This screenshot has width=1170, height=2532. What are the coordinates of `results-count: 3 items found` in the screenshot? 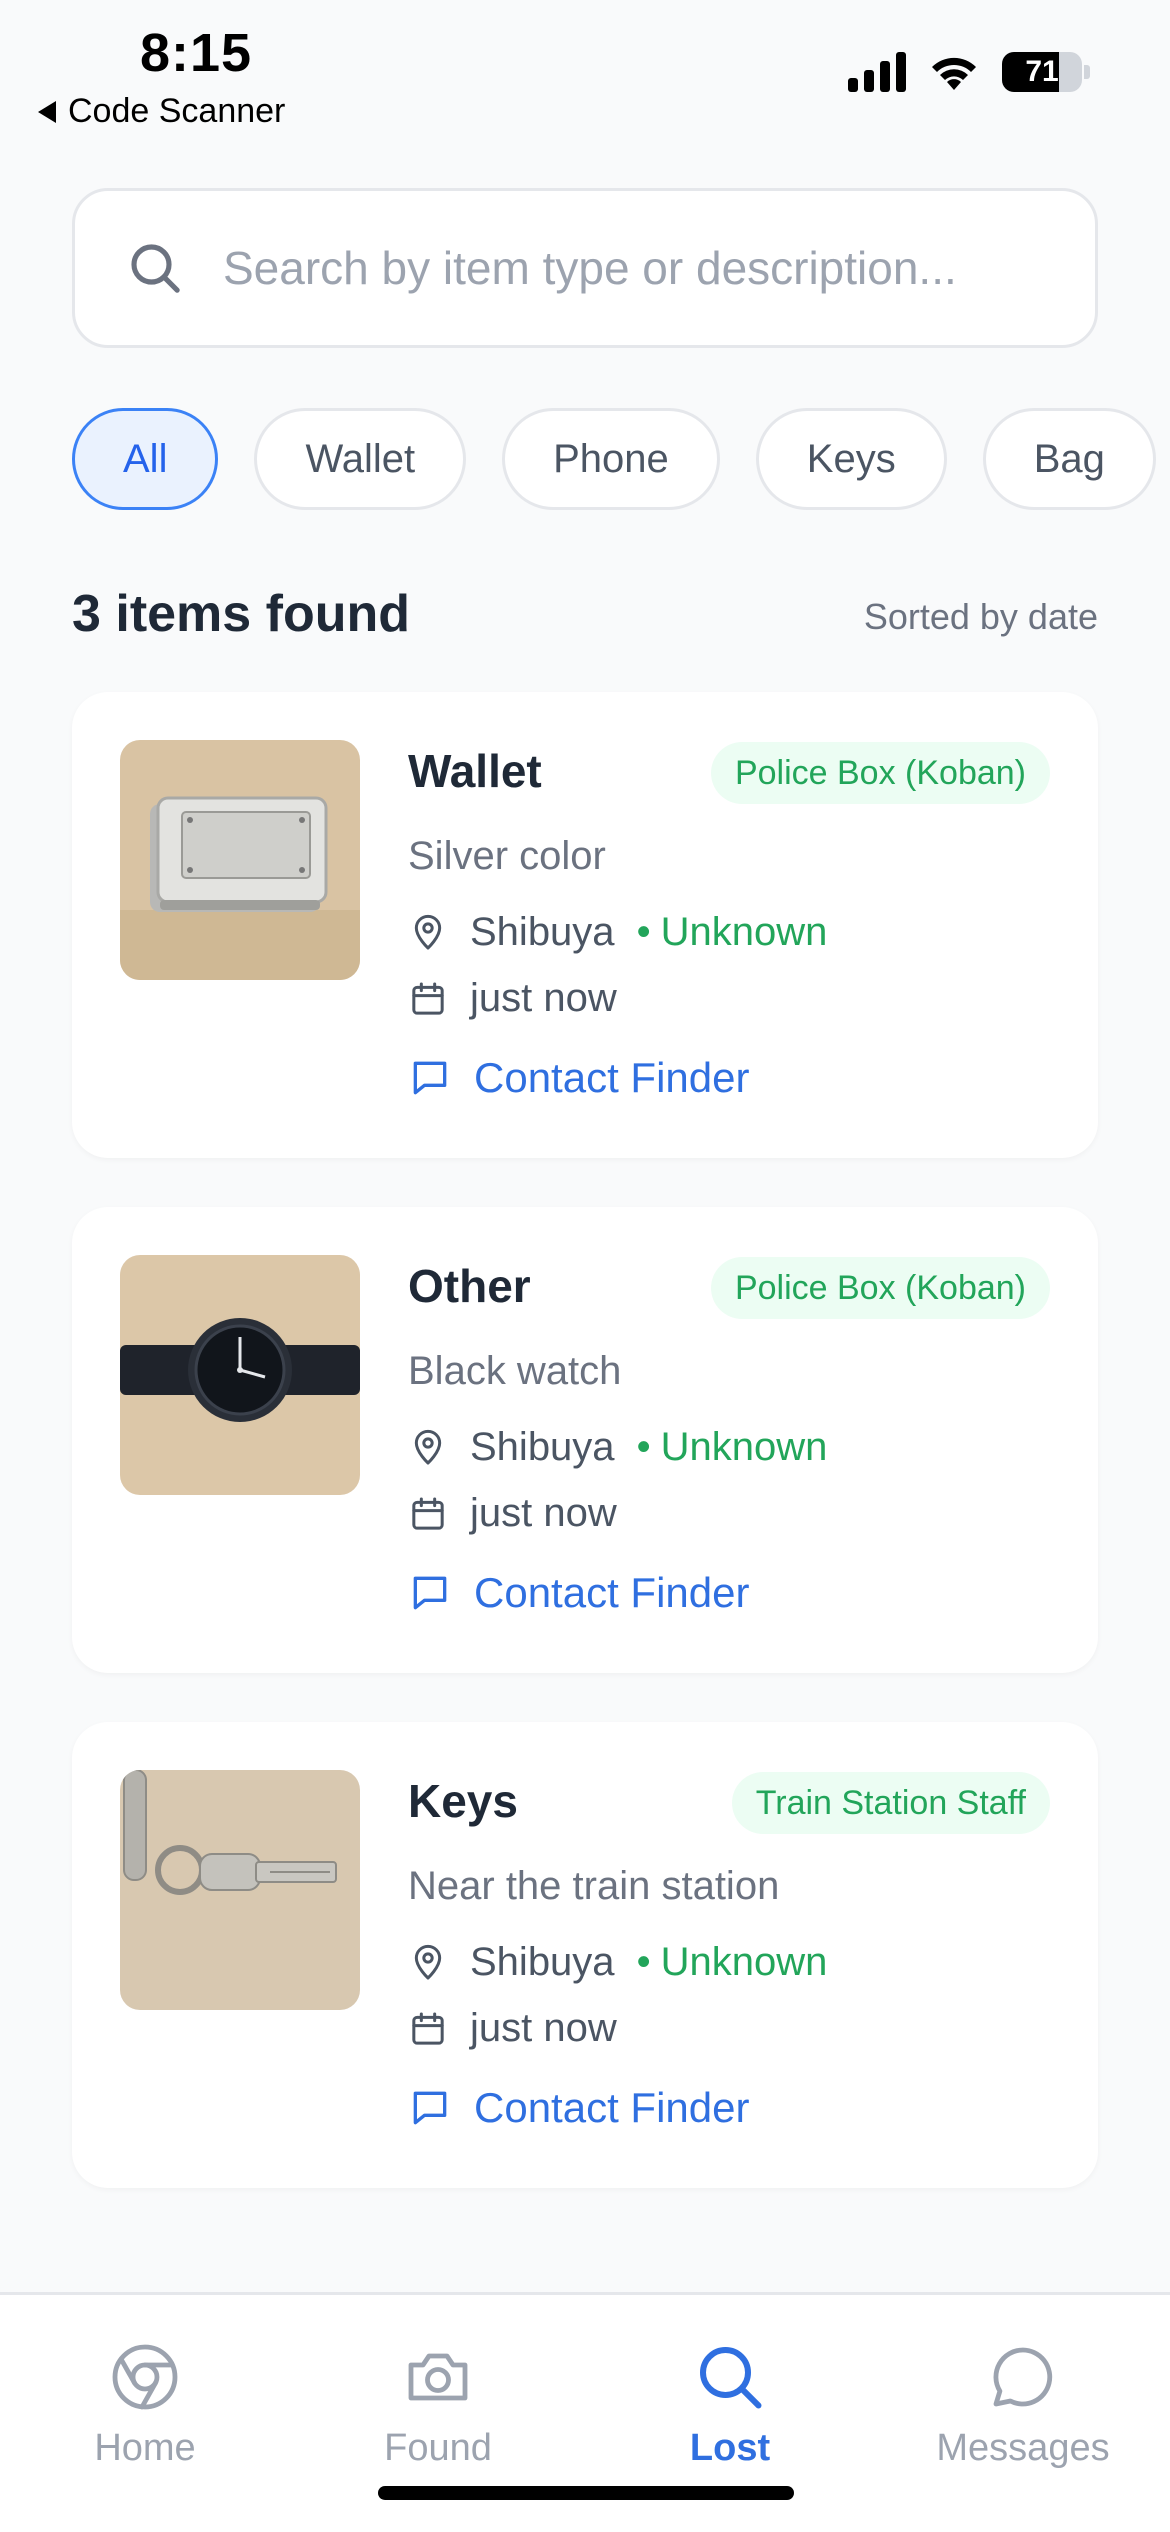 It's located at (241, 614).